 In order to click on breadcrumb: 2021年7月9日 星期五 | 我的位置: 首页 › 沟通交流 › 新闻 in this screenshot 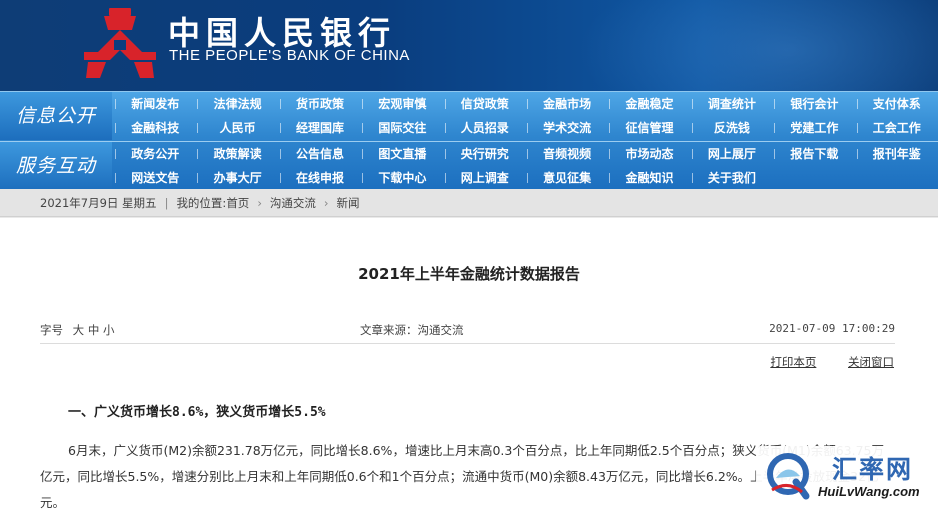, I will do `click(200, 203)`.